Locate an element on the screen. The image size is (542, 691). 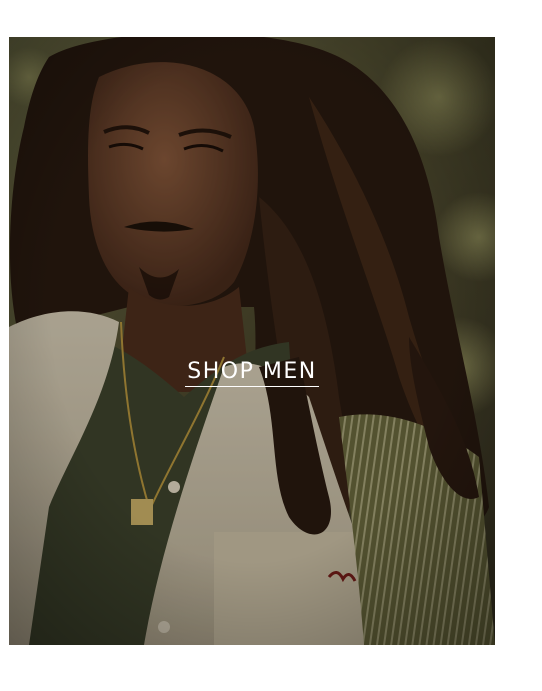
shop-men-link: SHOP MEN is located at coordinates (252, 373).